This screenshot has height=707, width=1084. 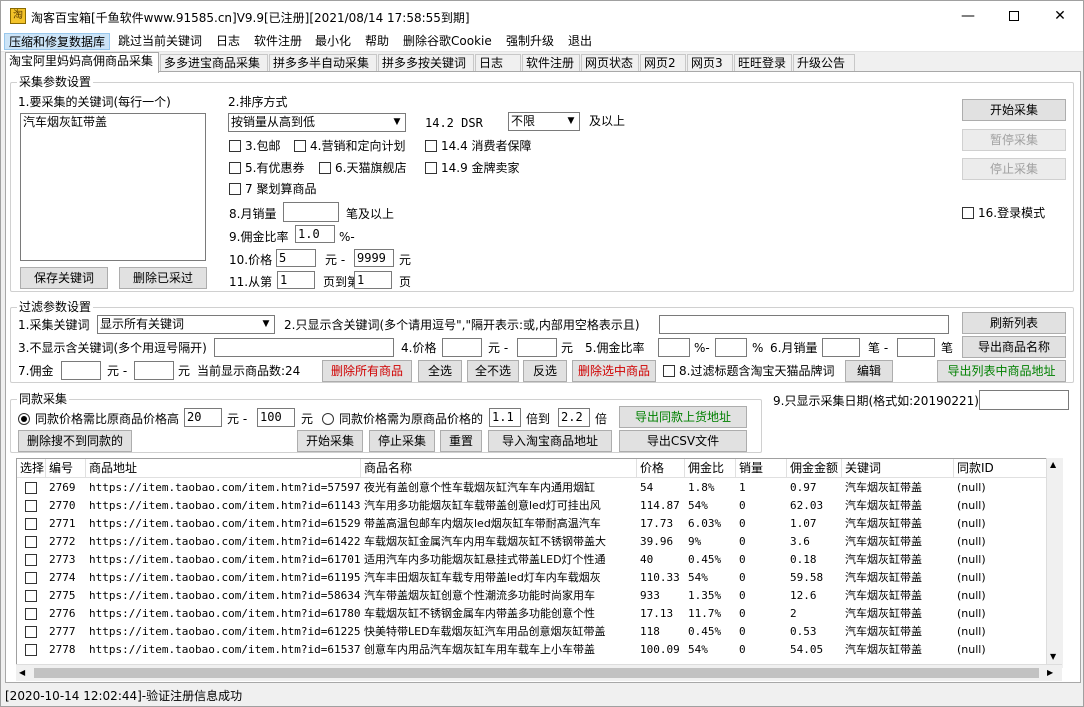 What do you see at coordinates (663, 63) in the screenshot?
I see `tab-web2: 网页2` at bounding box center [663, 63].